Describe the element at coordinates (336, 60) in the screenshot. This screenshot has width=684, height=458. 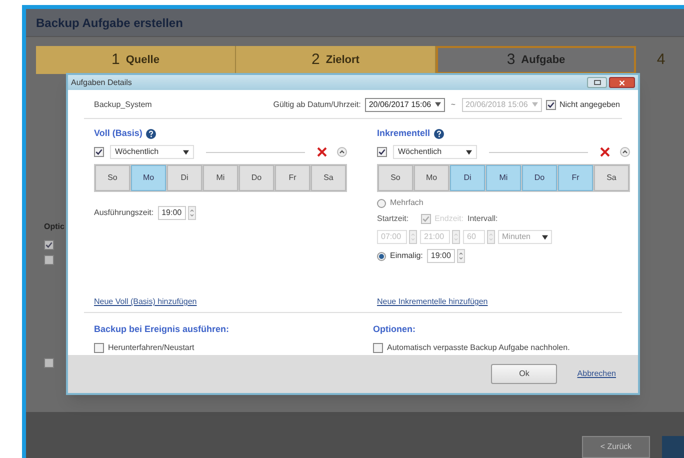
I see `step-tab: 2 Zielort` at that location.